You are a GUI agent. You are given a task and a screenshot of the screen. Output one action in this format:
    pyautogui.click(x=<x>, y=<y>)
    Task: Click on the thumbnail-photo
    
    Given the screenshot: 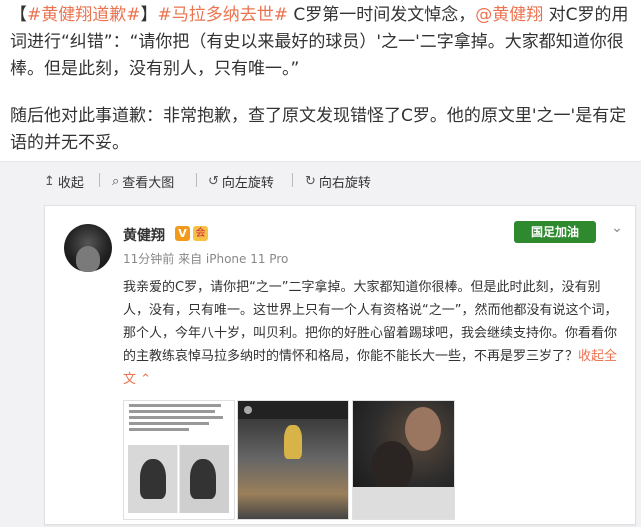 What is the action you would take?
    pyautogui.click(x=178, y=479)
    